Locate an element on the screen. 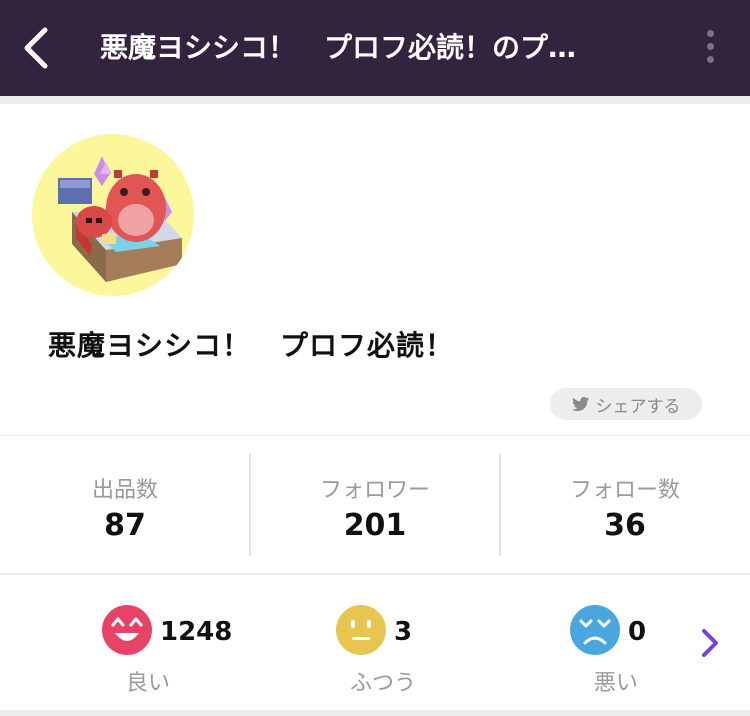 This screenshot has height=716, width=750. rating-neutral: 3 ふつう is located at coordinates (396, 650).